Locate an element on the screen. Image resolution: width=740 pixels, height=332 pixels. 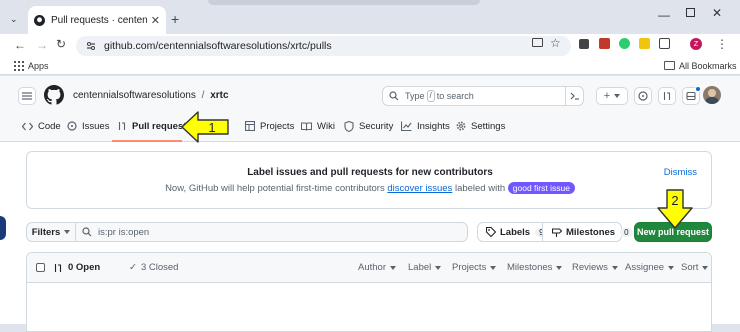
apps-grid-icon is located at coordinates (19, 66).